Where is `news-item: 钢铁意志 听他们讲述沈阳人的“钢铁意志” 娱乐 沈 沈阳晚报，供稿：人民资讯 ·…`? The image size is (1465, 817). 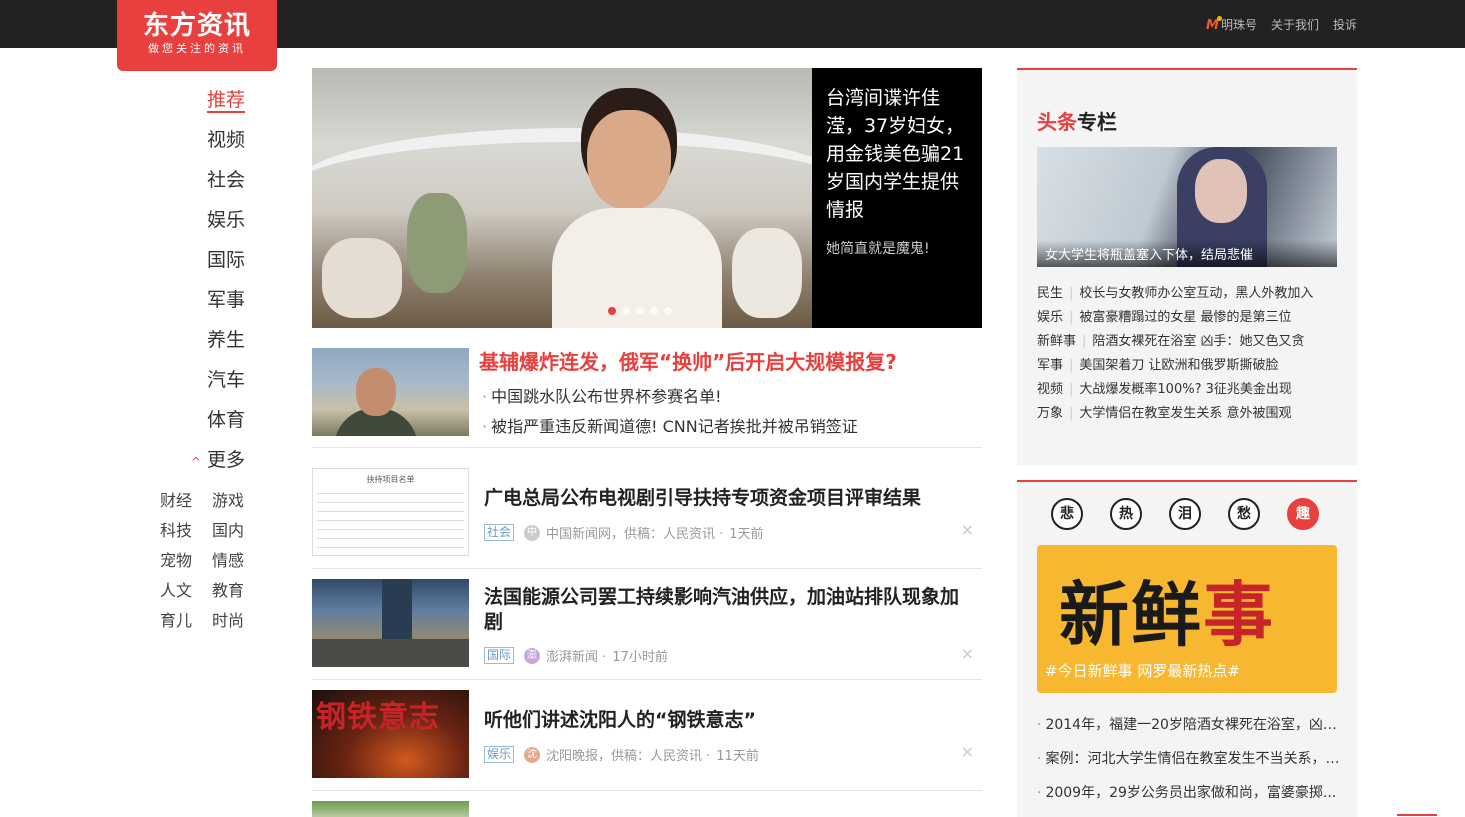
news-item: 钢铁意志 听他们讲述沈阳人的“钢铁意志” 娱乐 沈 沈阳晚报，供稿：人民资讯 ·… is located at coordinates (647, 740).